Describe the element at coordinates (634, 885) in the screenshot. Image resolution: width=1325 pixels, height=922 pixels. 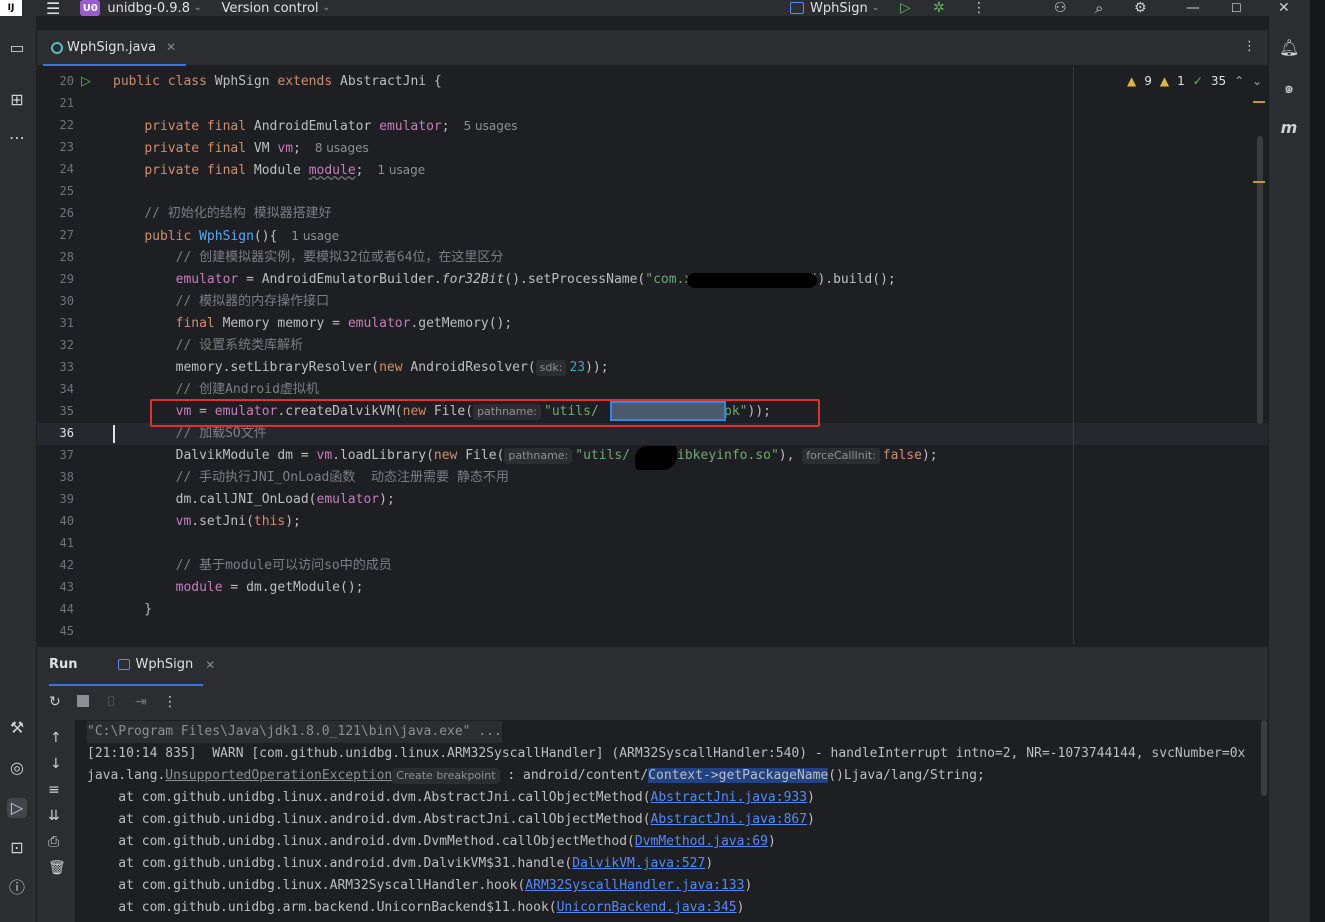
I see `source-link: ARM32SyscallHandler.java:133` at that location.